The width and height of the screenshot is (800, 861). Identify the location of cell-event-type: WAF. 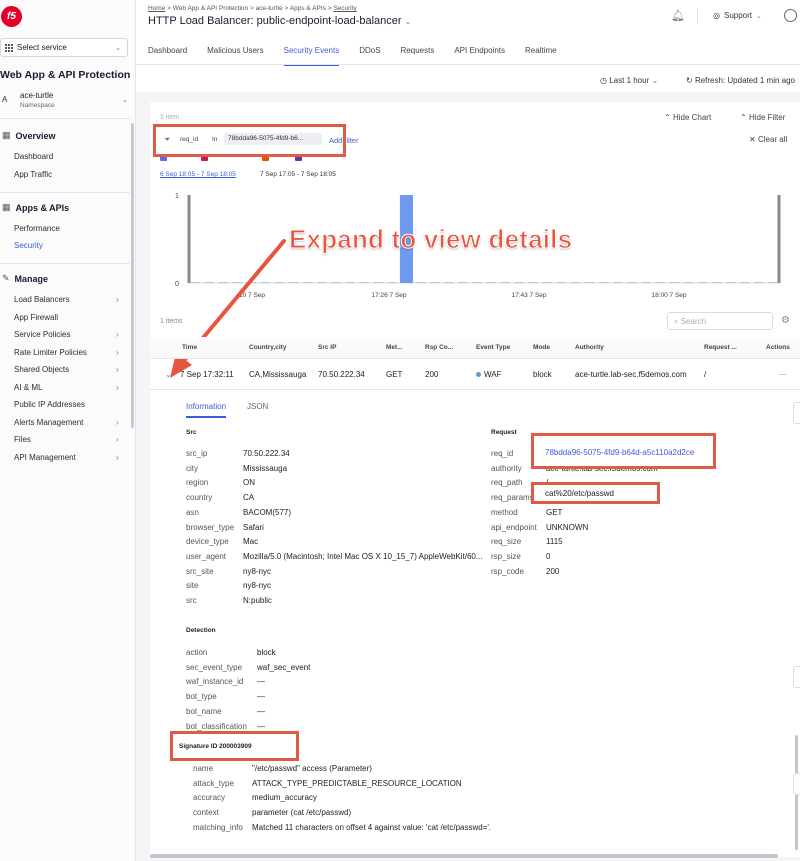
(488, 374).